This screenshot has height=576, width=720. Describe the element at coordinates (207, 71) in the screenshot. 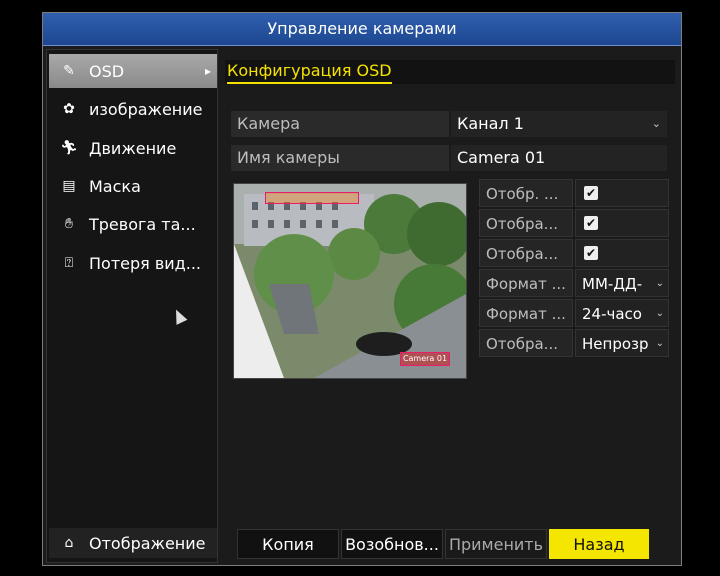

I see `chevron-right-icon: ▸` at that location.